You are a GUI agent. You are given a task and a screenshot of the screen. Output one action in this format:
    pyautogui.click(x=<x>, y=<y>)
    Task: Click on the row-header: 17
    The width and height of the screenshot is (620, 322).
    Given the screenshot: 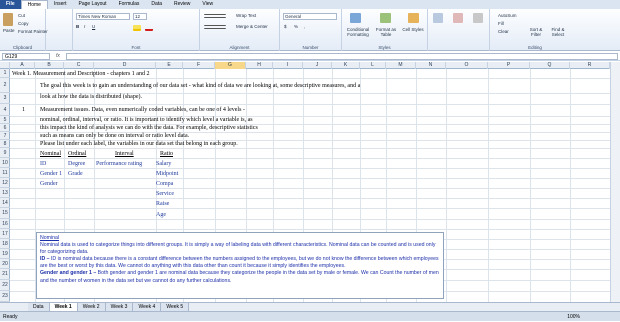 What is the action you would take?
    pyautogui.click(x=5, y=234)
    